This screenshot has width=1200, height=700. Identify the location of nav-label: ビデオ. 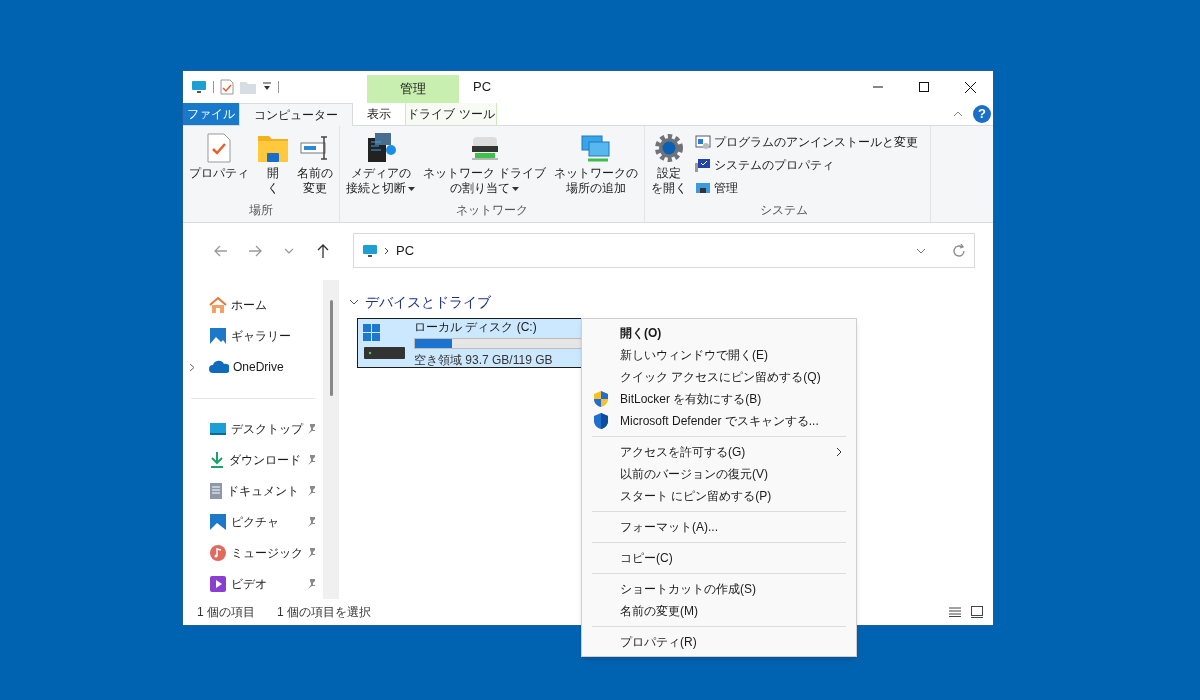
(249, 584).